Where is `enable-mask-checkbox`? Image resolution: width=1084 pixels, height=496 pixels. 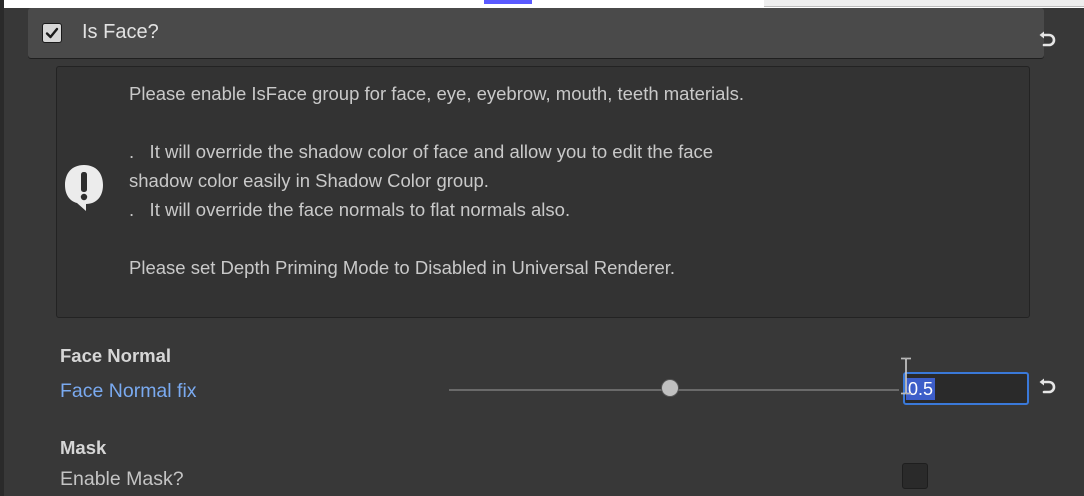
enable-mask-checkbox is located at coordinates (915, 476).